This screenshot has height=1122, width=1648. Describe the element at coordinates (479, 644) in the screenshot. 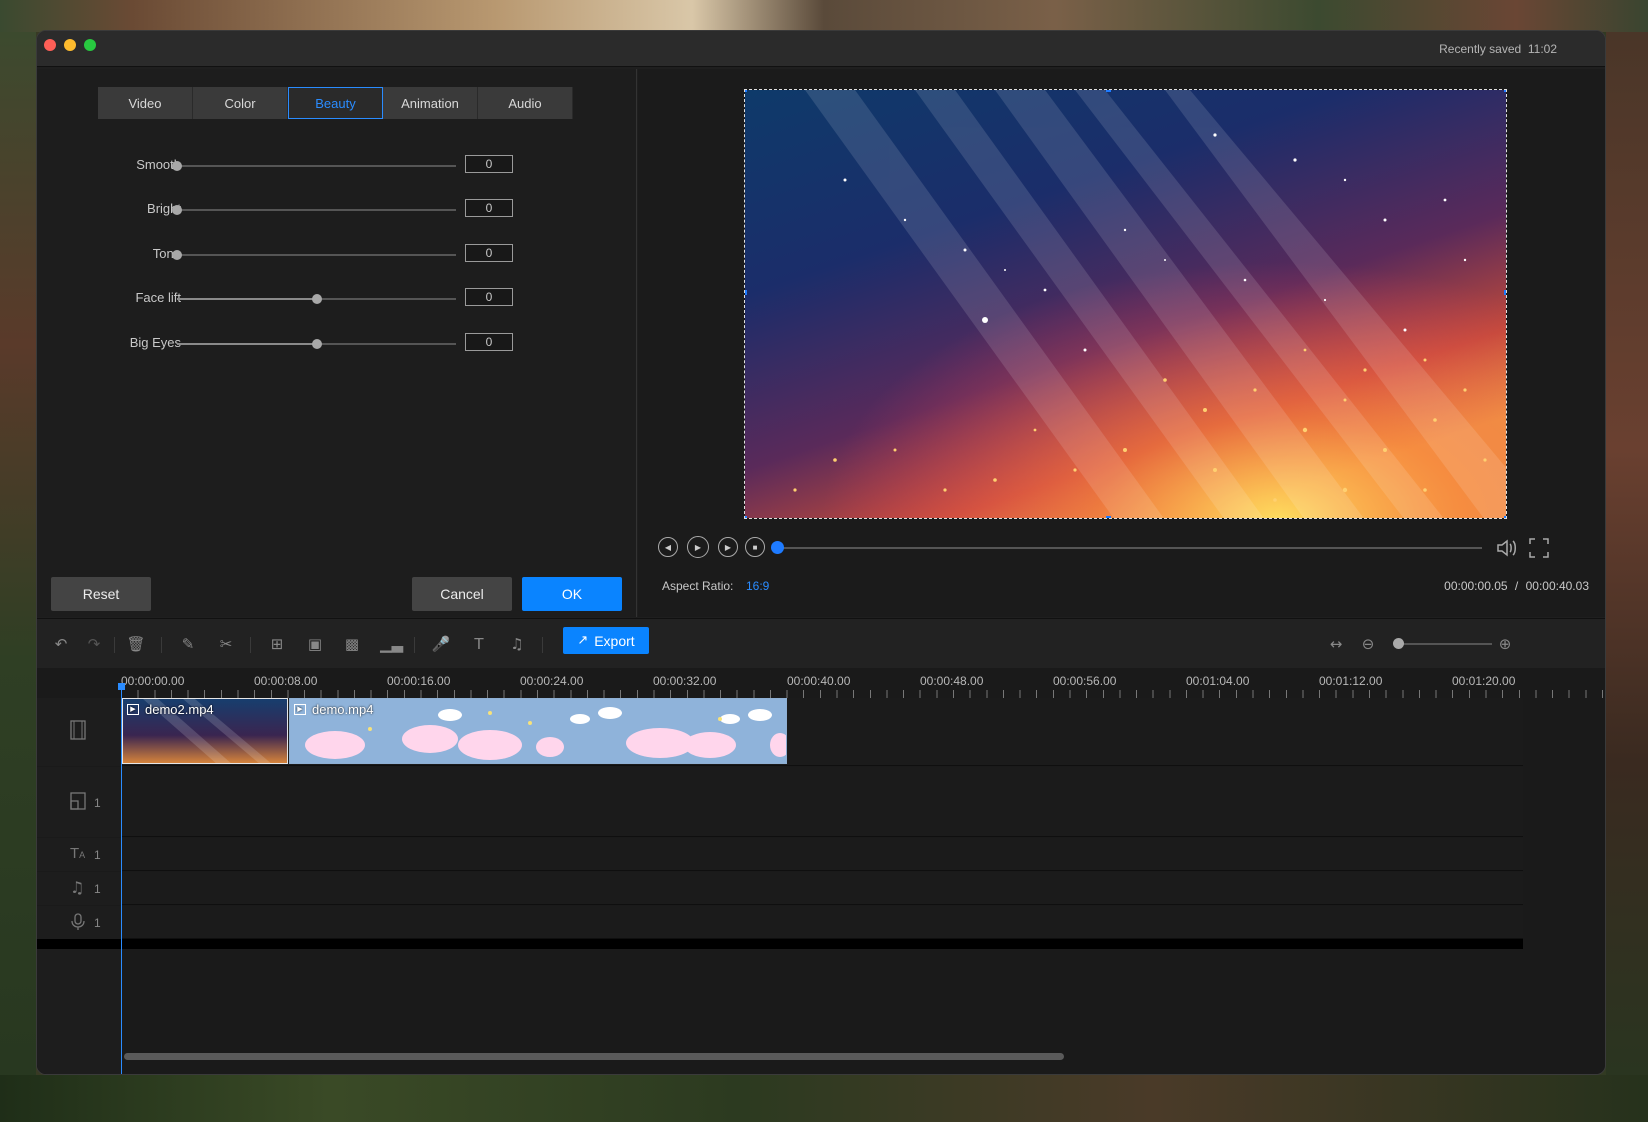

I see `text-to-speech-icon: T` at that location.